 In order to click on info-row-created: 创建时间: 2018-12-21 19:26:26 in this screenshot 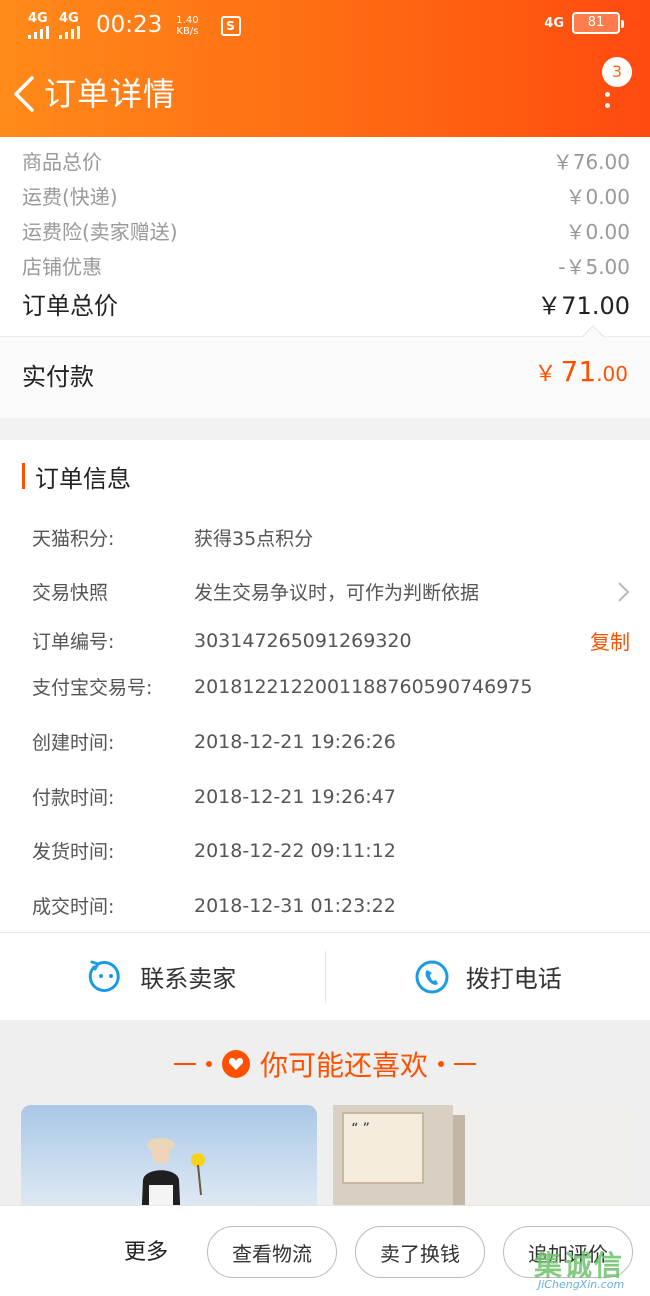, I will do `click(331, 741)`.